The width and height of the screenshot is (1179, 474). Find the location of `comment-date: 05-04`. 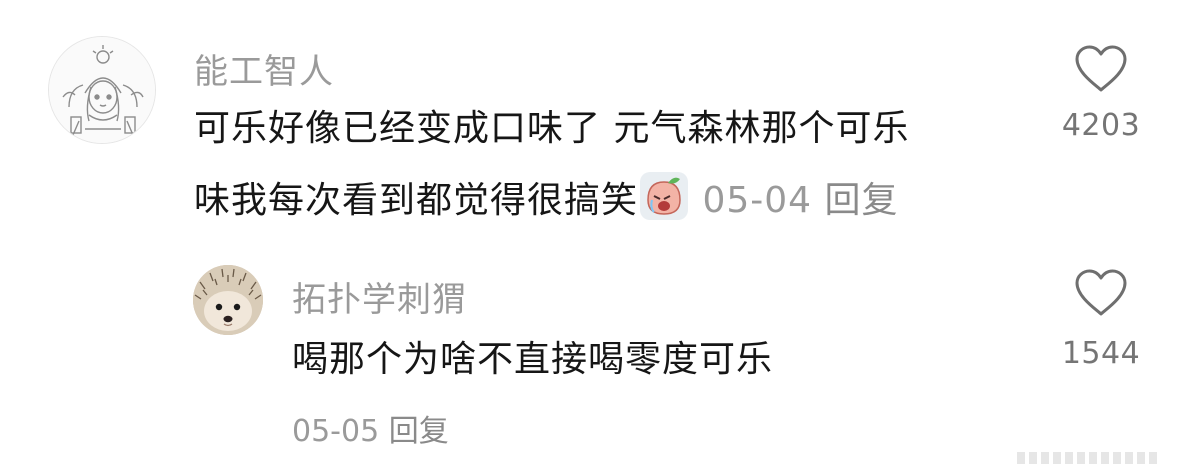

comment-date: 05-04 is located at coordinates (757, 200).